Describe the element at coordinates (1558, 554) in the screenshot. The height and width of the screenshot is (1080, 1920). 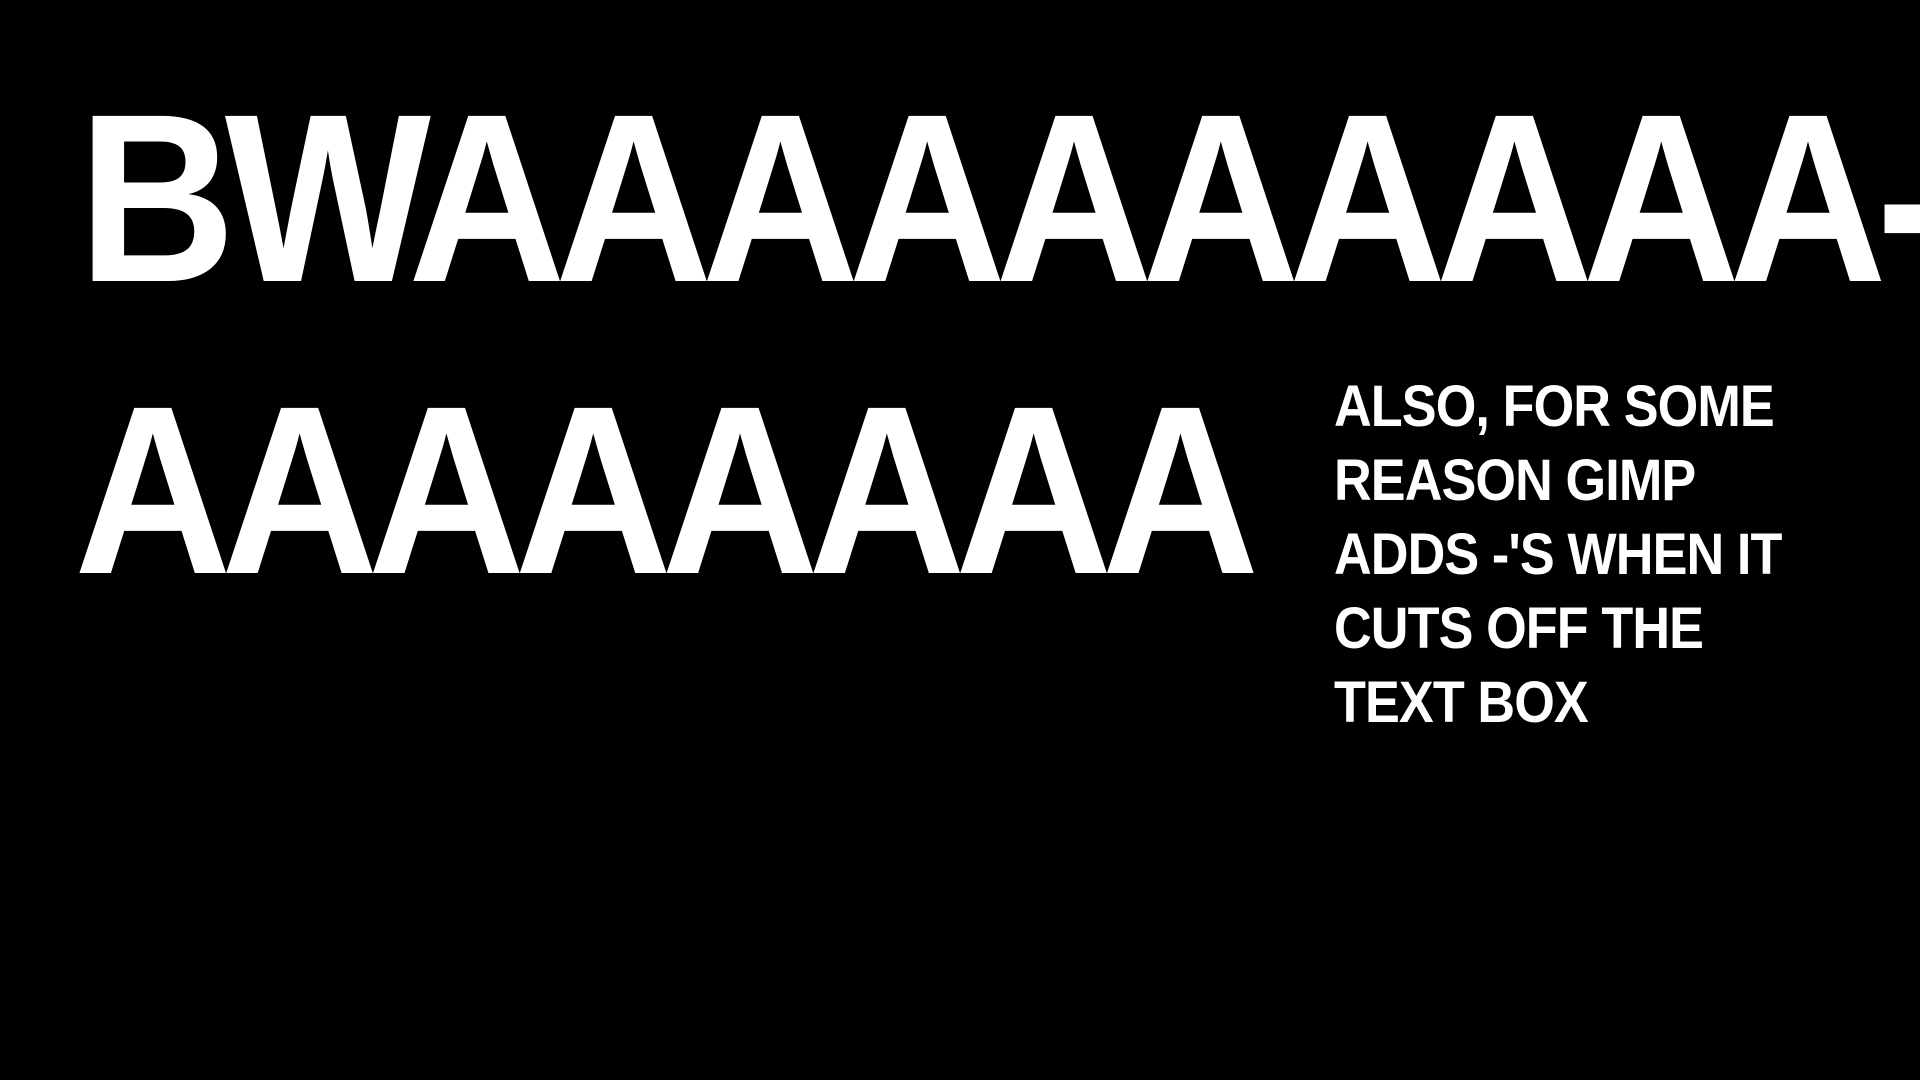
I see `side-note-line: ADDS -'S WHEN IT` at that location.